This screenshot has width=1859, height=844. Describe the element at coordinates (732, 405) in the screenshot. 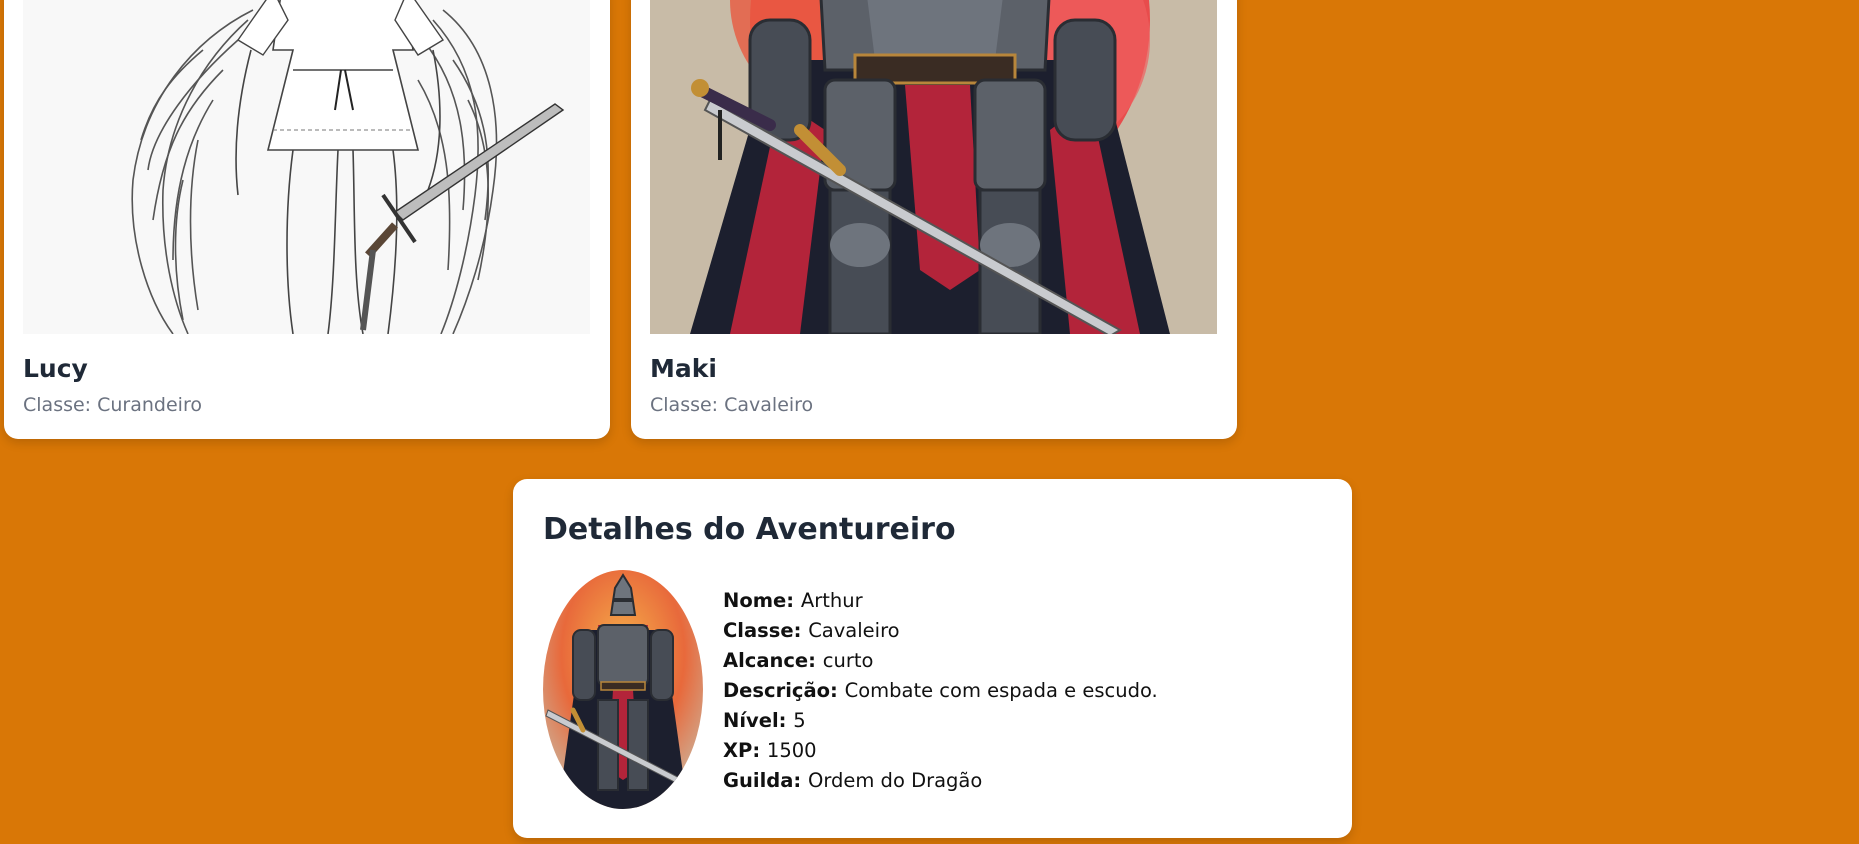

I see `card-class: Classe: Cavaleiro` at that location.